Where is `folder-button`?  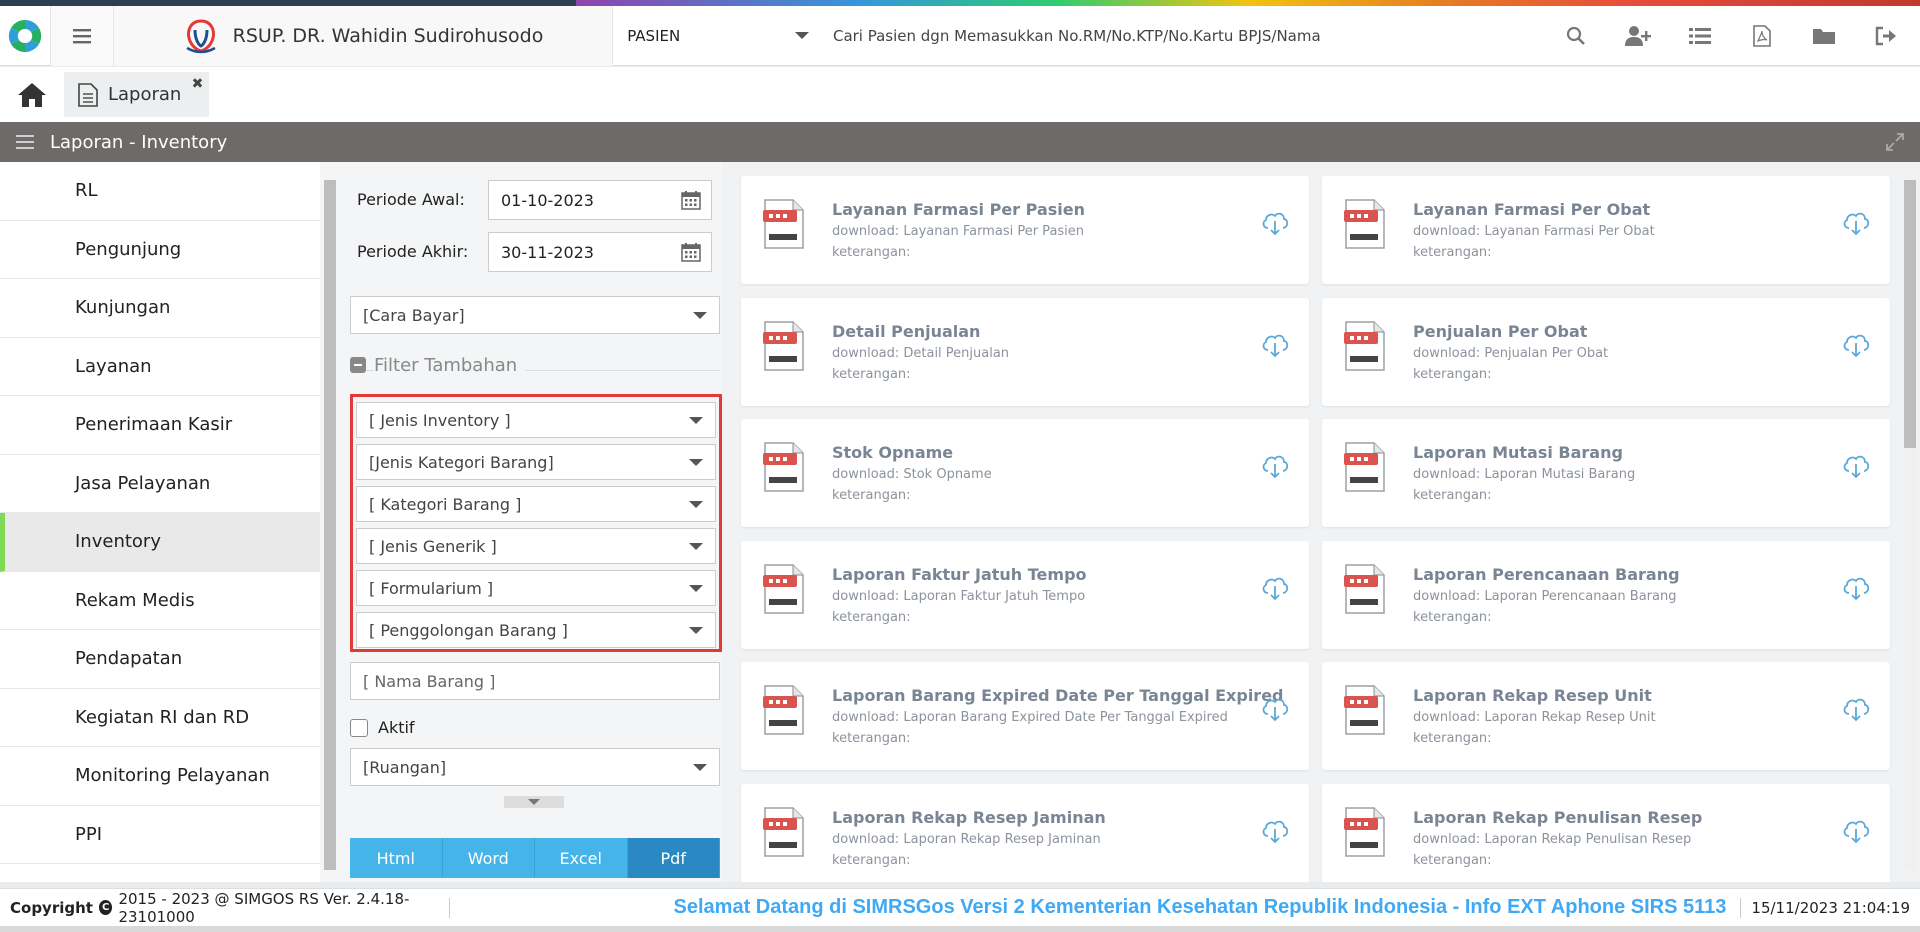 folder-button is located at coordinates (1824, 36).